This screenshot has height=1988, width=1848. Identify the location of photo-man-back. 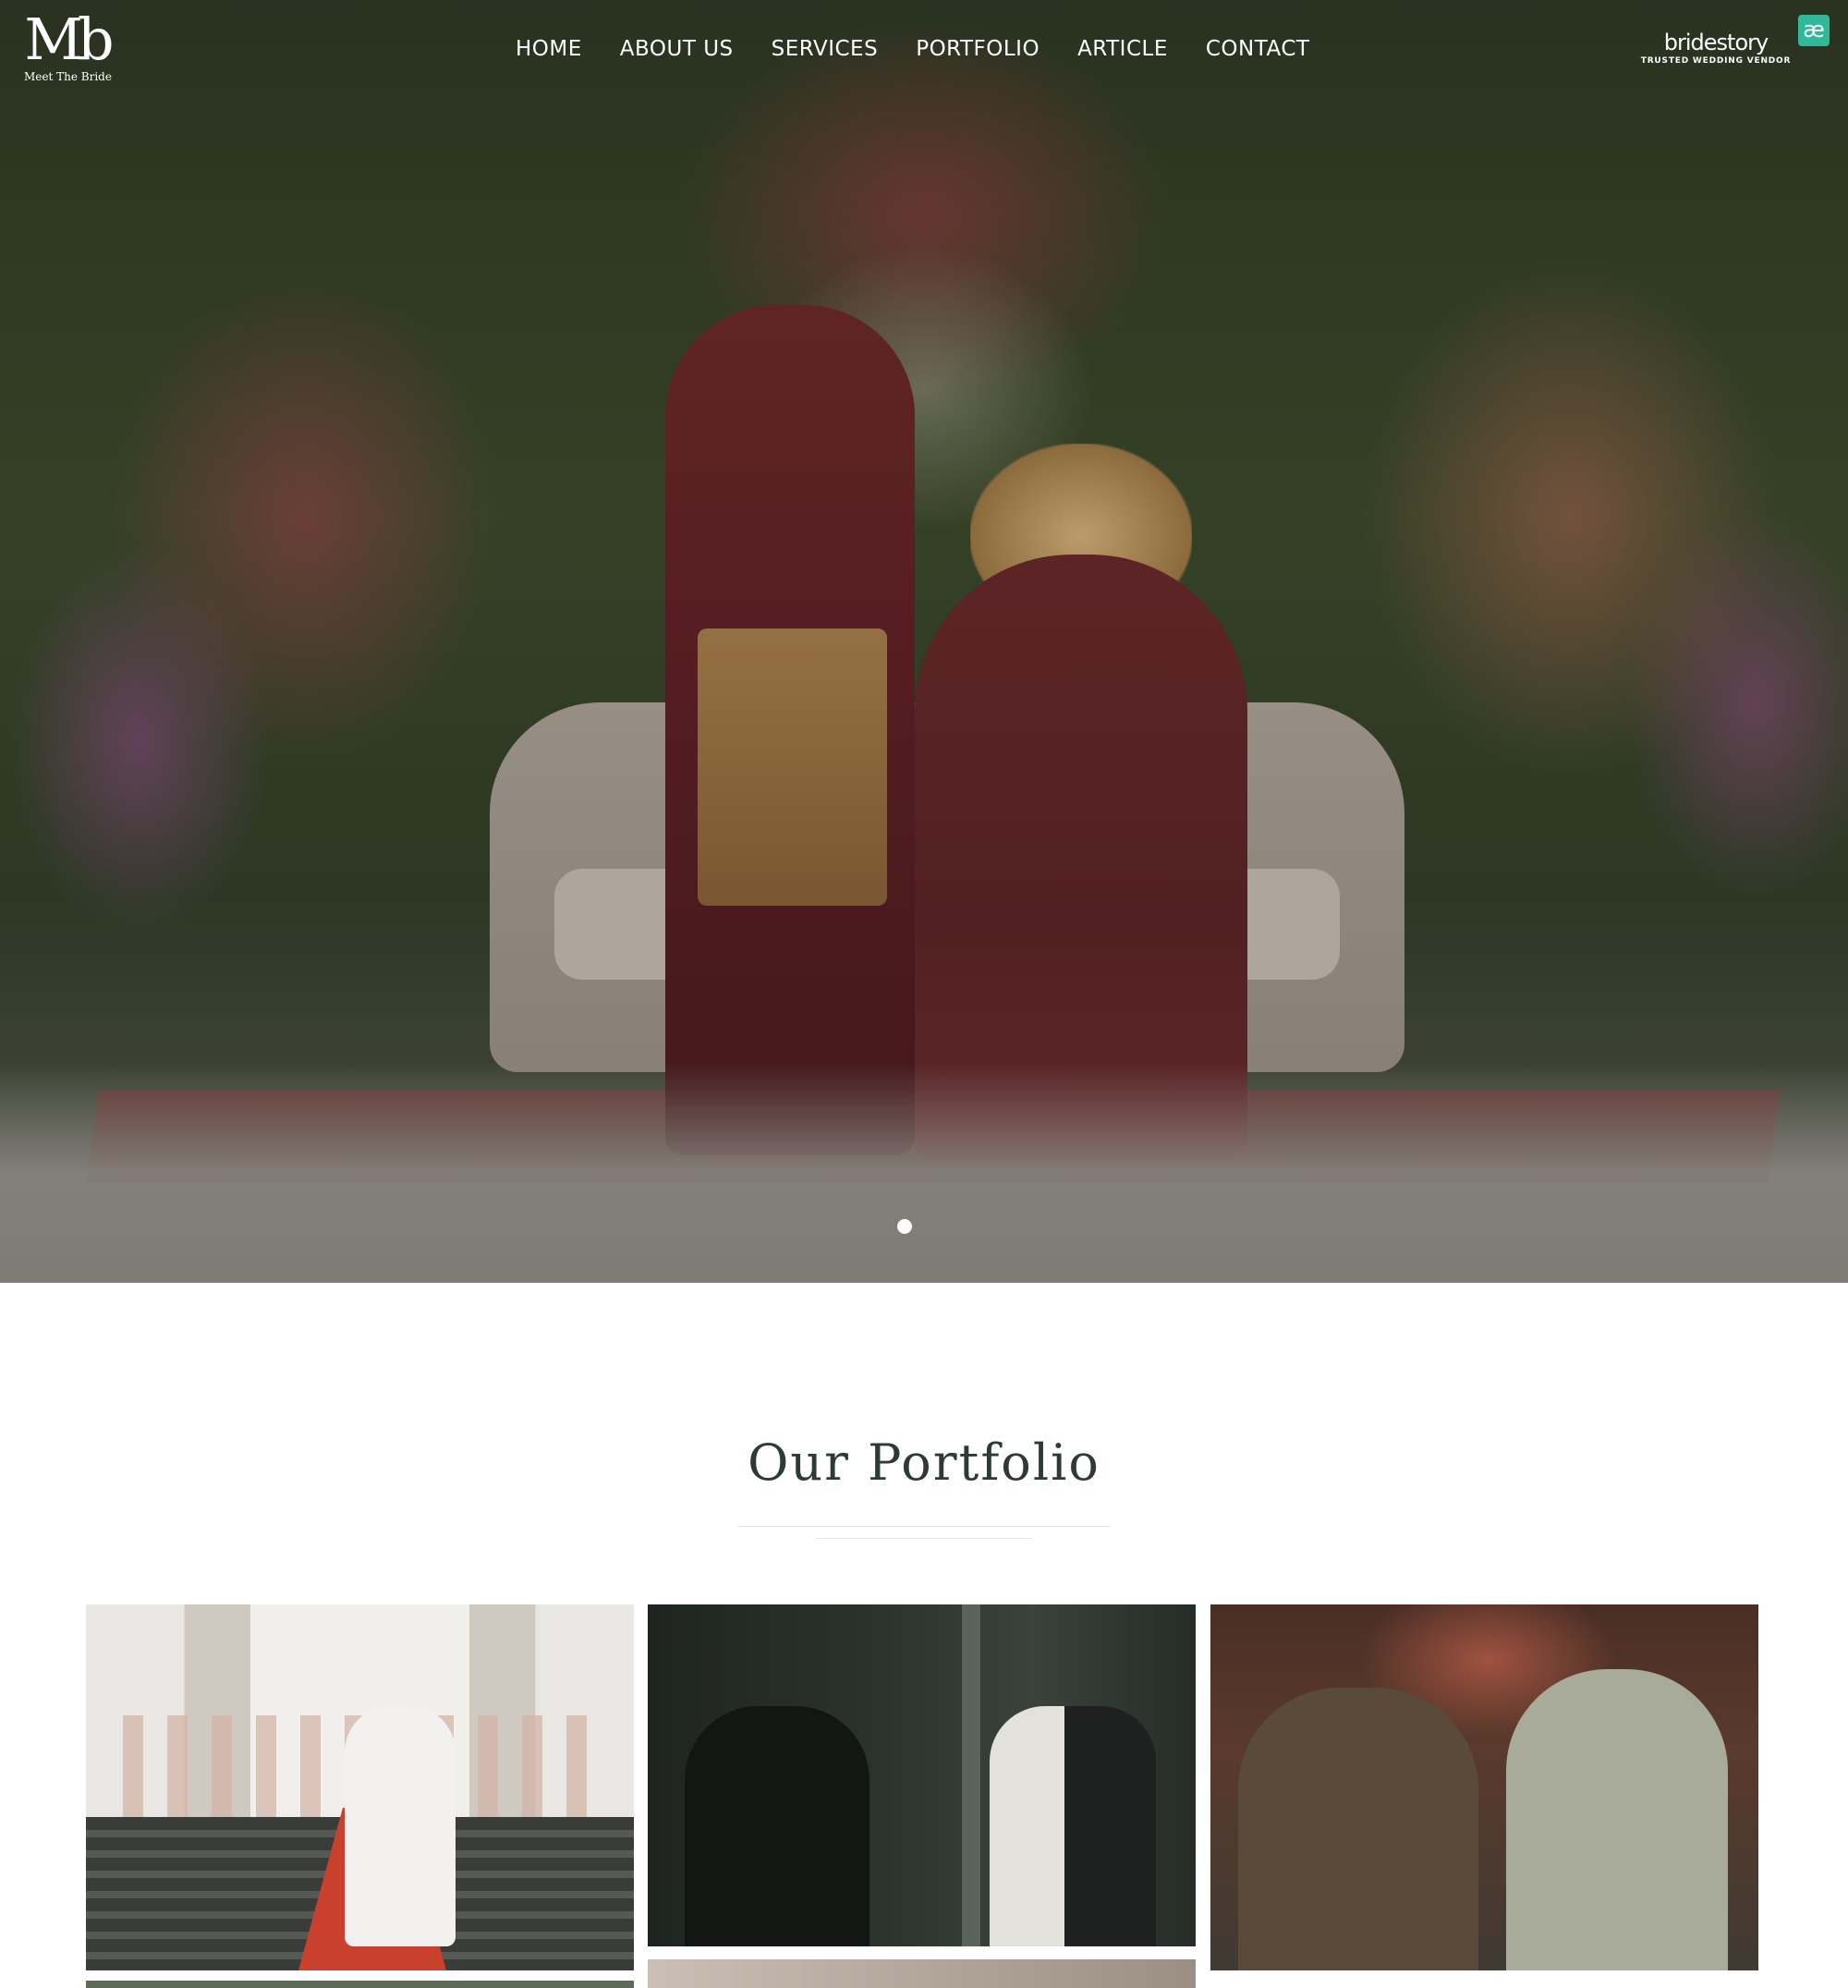
(777, 1826).